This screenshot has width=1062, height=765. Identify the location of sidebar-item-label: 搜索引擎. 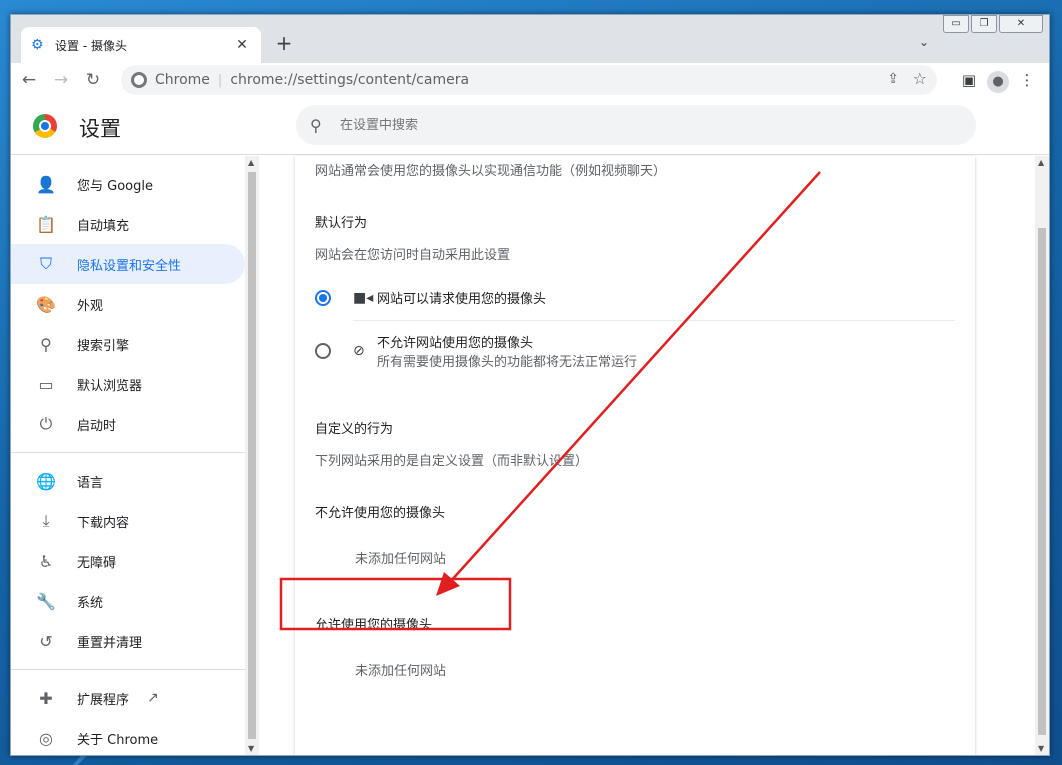
(103, 346).